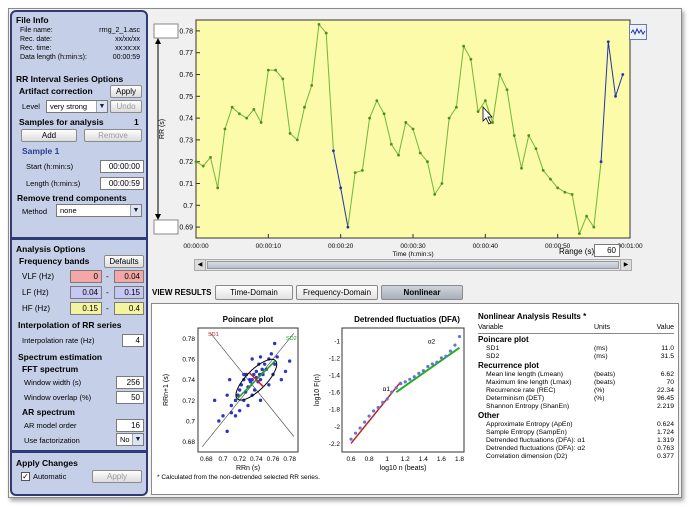  I want to click on time-scrollbar: ◀ ▶, so click(413, 265).